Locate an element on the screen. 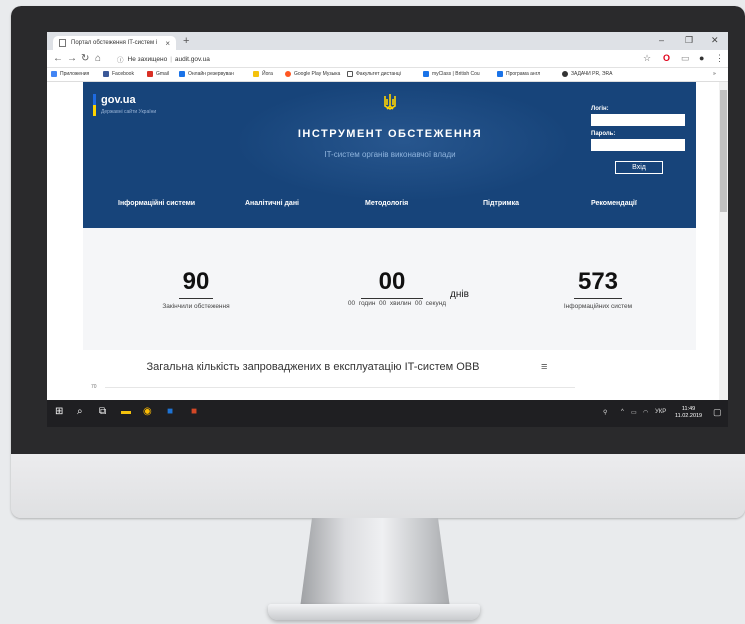  timer-countdown: 00 годин 00 хвилин 00 секунд is located at coordinates (397, 303).